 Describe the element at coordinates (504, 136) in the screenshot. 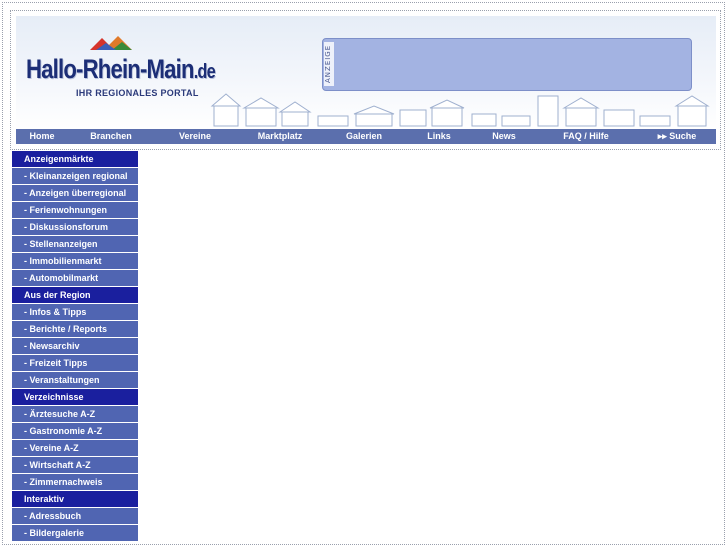

I see `nav-item-news: News` at that location.